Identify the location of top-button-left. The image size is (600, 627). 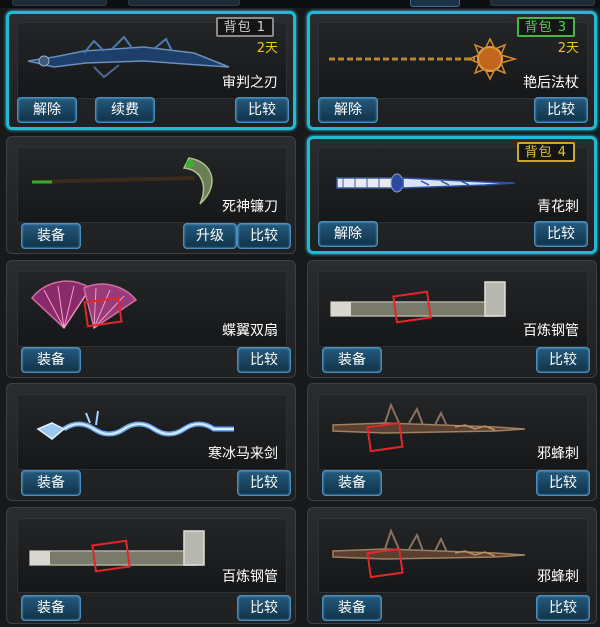
(59, 3).